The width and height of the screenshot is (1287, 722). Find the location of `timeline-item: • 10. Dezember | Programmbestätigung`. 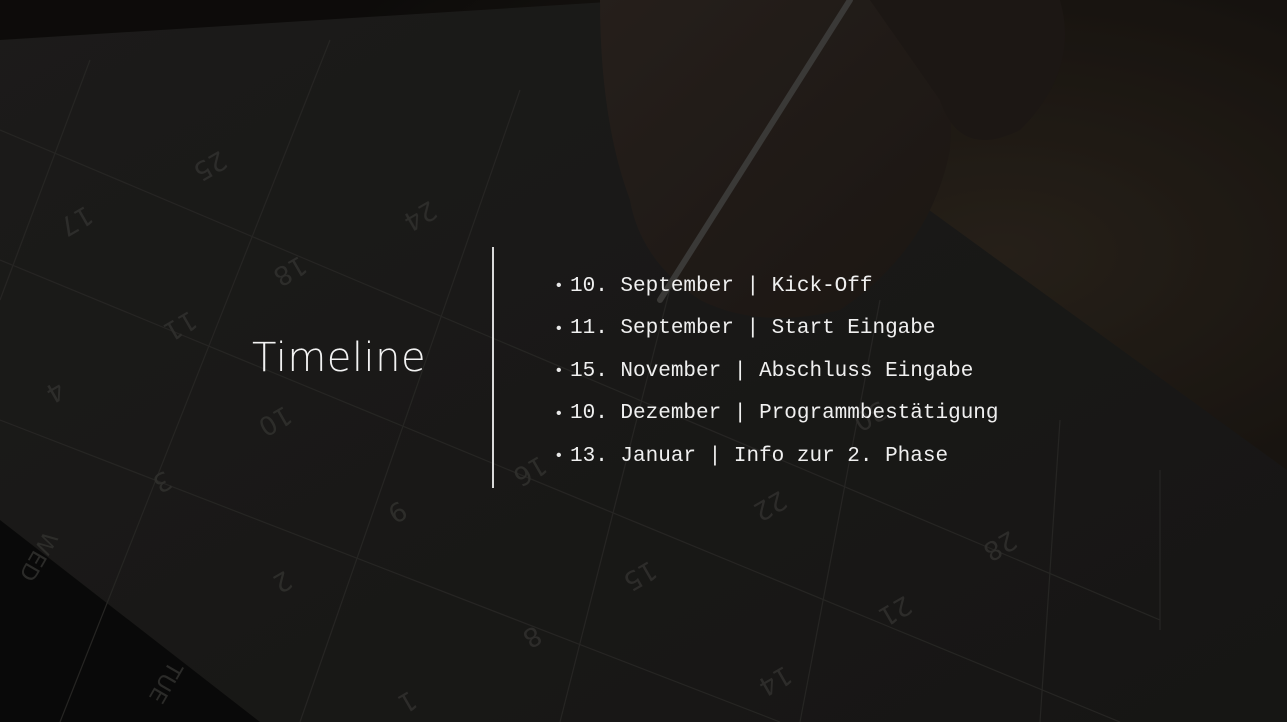

timeline-item: • 10. Dezember | Programmbestätigung is located at coordinates (777, 414).